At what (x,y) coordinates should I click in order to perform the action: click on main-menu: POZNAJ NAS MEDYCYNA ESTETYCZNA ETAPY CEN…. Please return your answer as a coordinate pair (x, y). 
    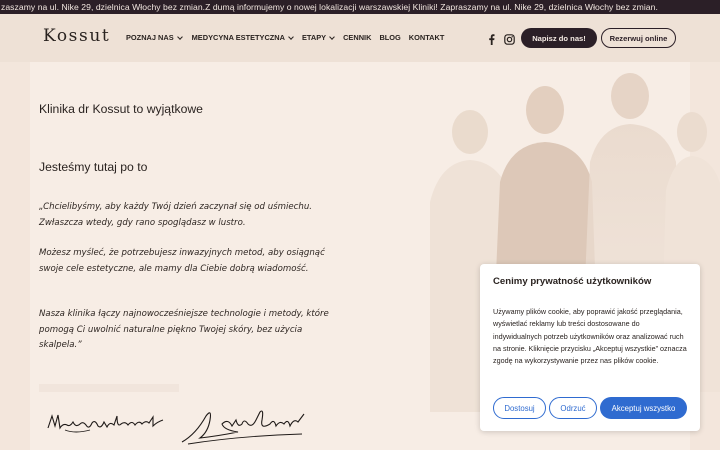
    Looking at the image, I should click on (285, 37).